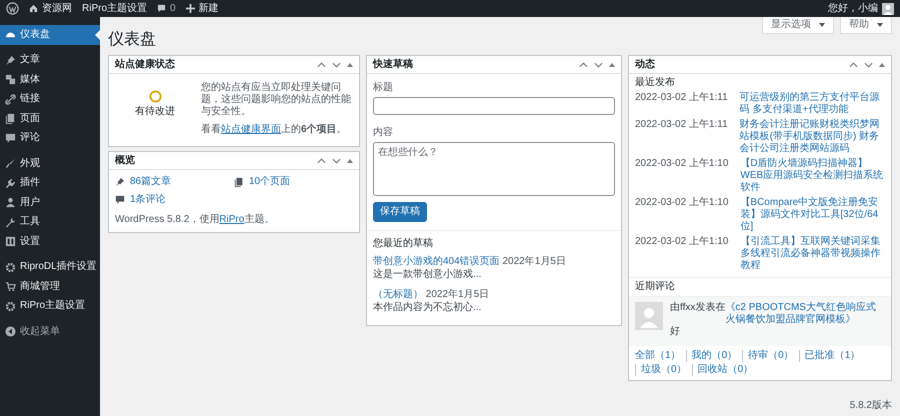 This screenshot has width=900, height=416. Describe the element at coordinates (383, 88) in the screenshot. I see `field-label: 标题` at that location.